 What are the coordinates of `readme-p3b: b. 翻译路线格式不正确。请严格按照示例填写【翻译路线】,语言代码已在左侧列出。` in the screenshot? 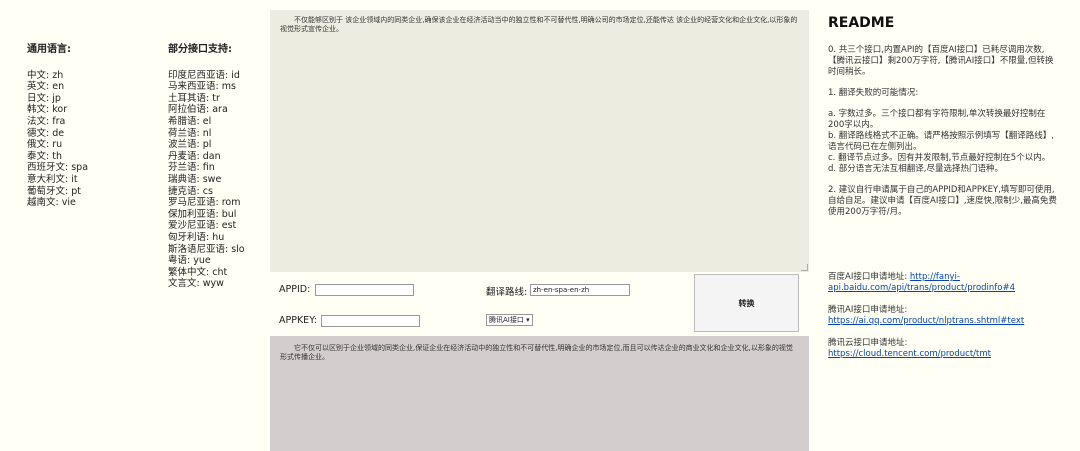 It's located at (941, 141).